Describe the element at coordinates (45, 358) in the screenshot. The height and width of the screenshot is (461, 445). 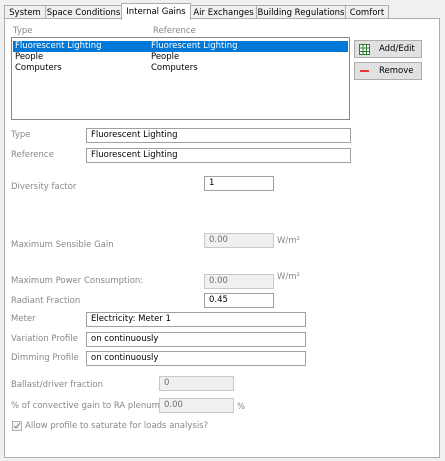
I see `dimming-profile-label: Dimming Profile` at that location.